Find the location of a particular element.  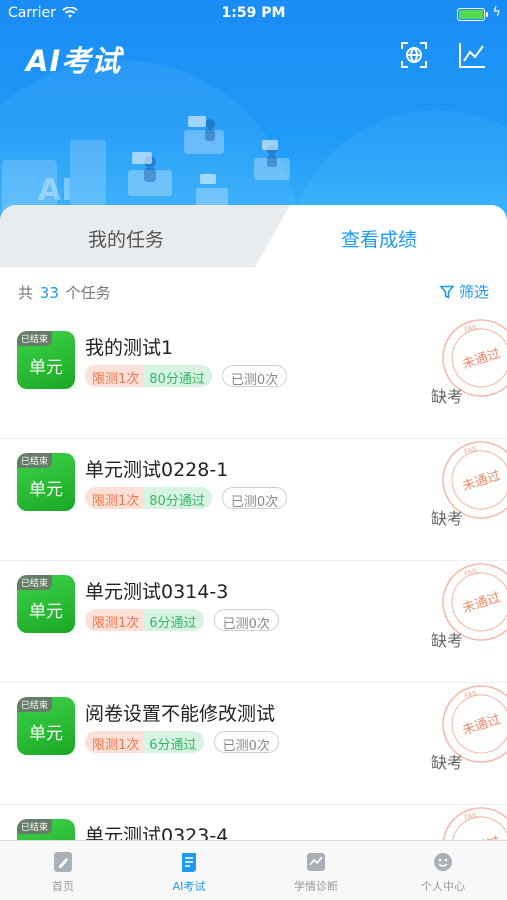

scan-globe-icon is located at coordinates (414, 55).